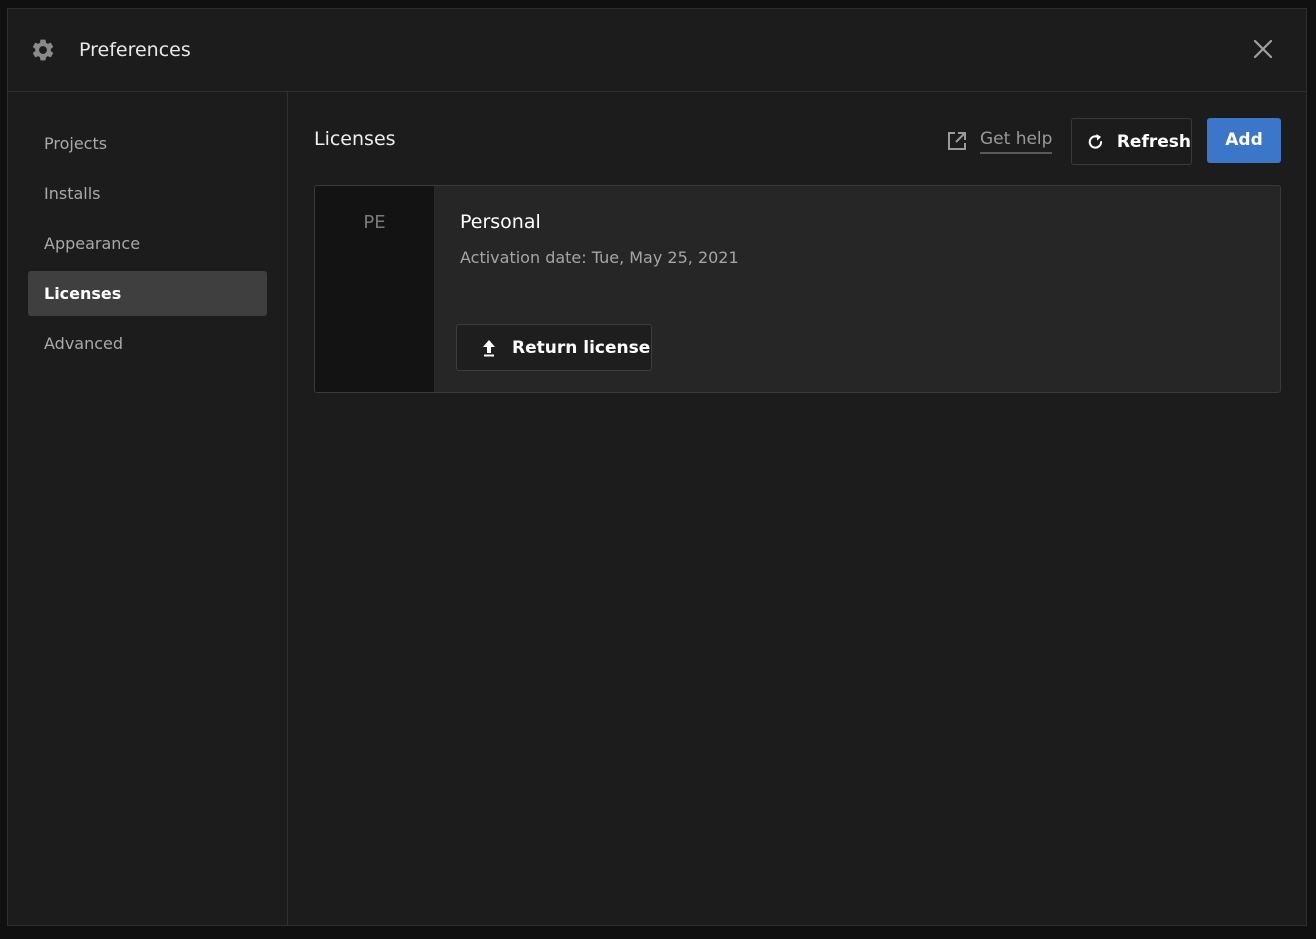 The width and height of the screenshot is (1316, 939). What do you see at coordinates (489, 347) in the screenshot?
I see `upload-arrow-icon` at bounding box center [489, 347].